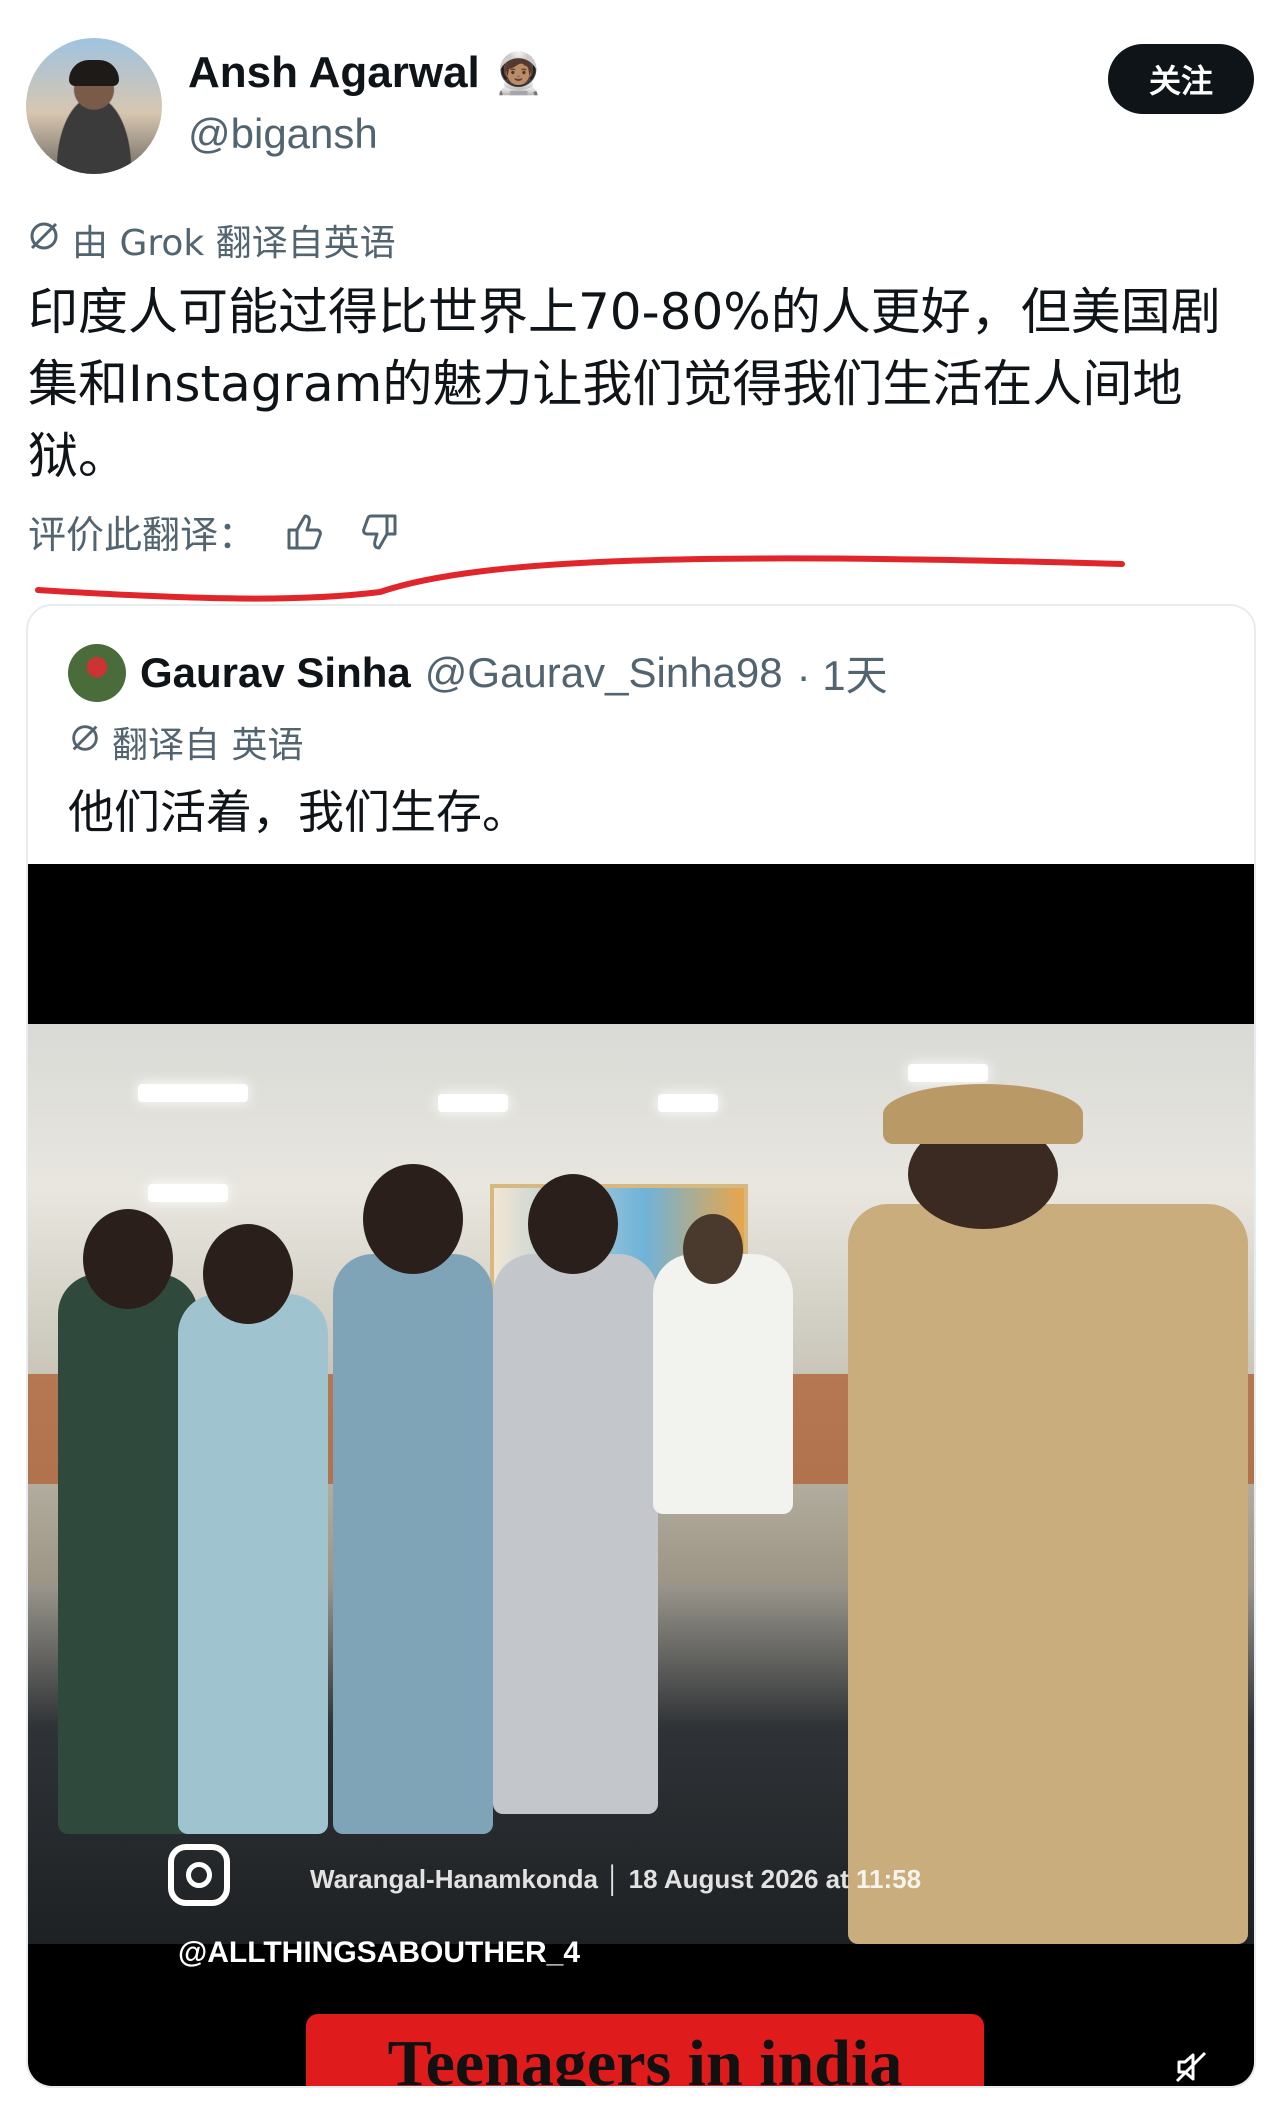 The width and height of the screenshot is (1280, 2122). Describe the element at coordinates (580, 578) in the screenshot. I see `red-annotation-underline` at that location.